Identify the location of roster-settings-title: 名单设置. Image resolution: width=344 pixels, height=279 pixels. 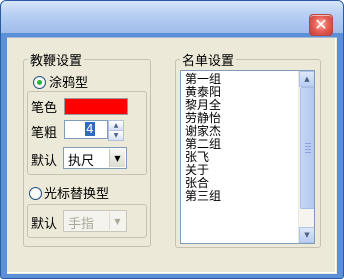
(208, 59).